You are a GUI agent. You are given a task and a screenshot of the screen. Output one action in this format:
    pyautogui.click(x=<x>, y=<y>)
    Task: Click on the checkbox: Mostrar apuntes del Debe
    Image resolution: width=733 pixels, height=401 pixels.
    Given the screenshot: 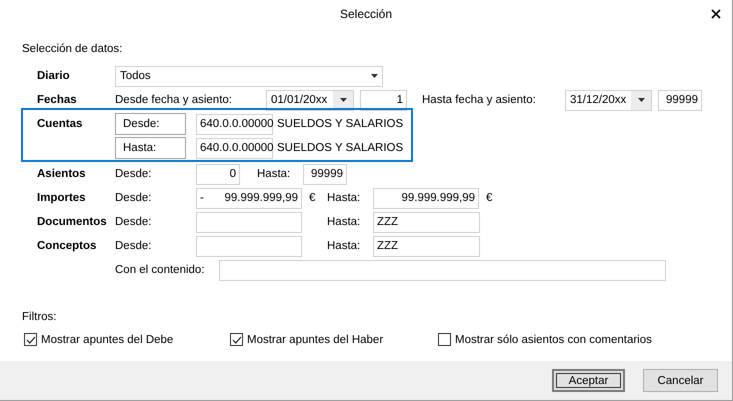 What is the action you would take?
    pyautogui.click(x=127, y=339)
    